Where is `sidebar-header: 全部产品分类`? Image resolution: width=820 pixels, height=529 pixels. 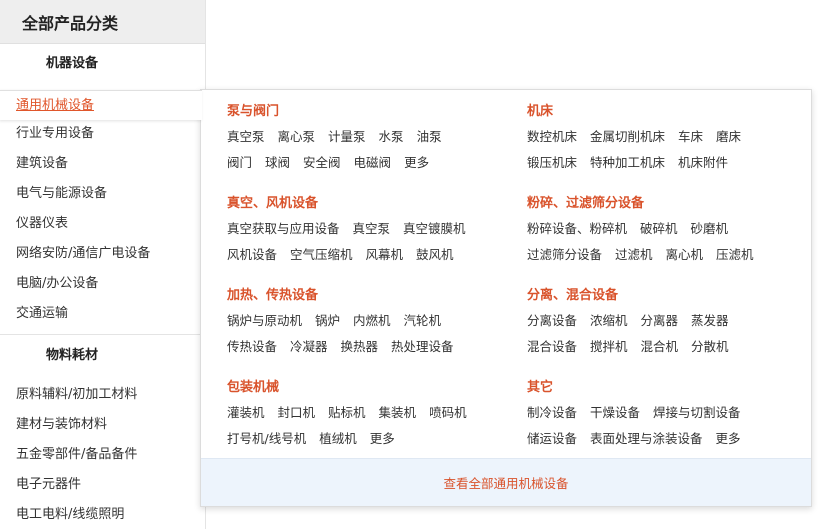
sidebar-header: 全部产品分类 is located at coordinates (102, 22).